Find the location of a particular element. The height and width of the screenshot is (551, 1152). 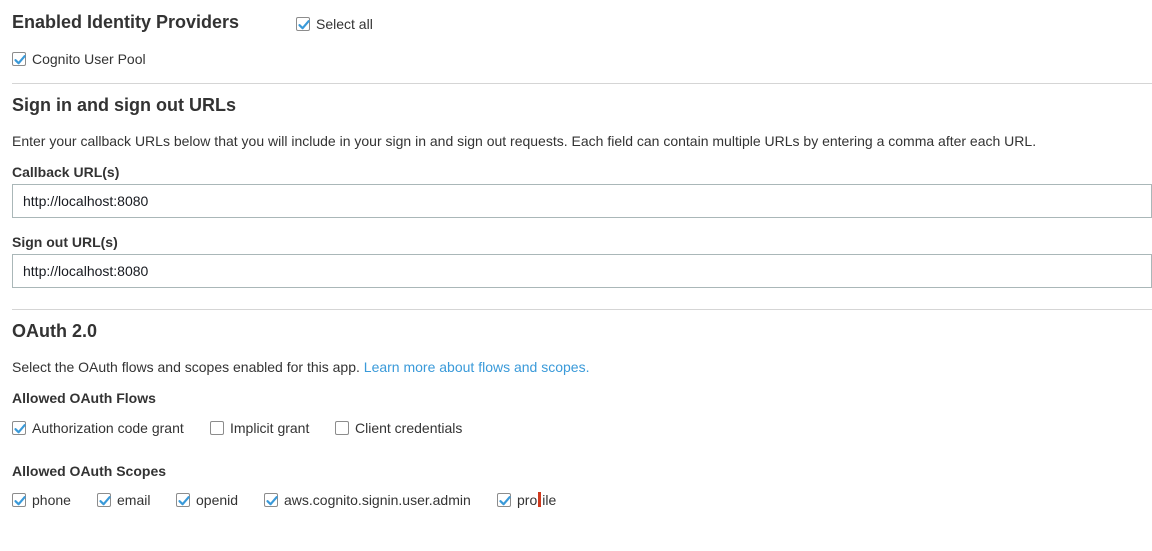

sign-urls-heading: Sign in and sign out URLs is located at coordinates (124, 105).